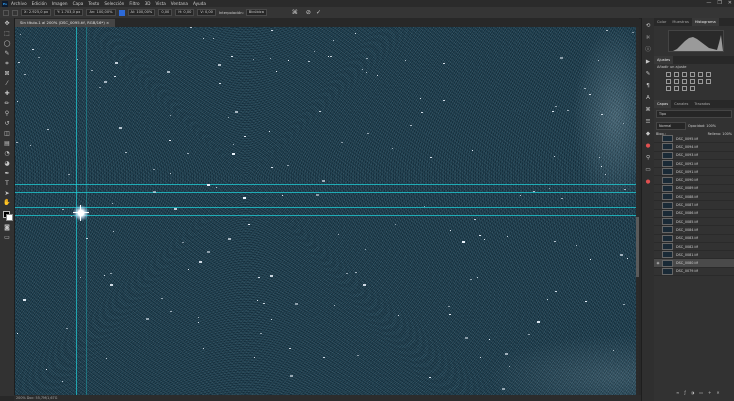 This screenshot has width=734, height=401. I want to click on layer-row: DSC_0088.tif, so click(694, 197).